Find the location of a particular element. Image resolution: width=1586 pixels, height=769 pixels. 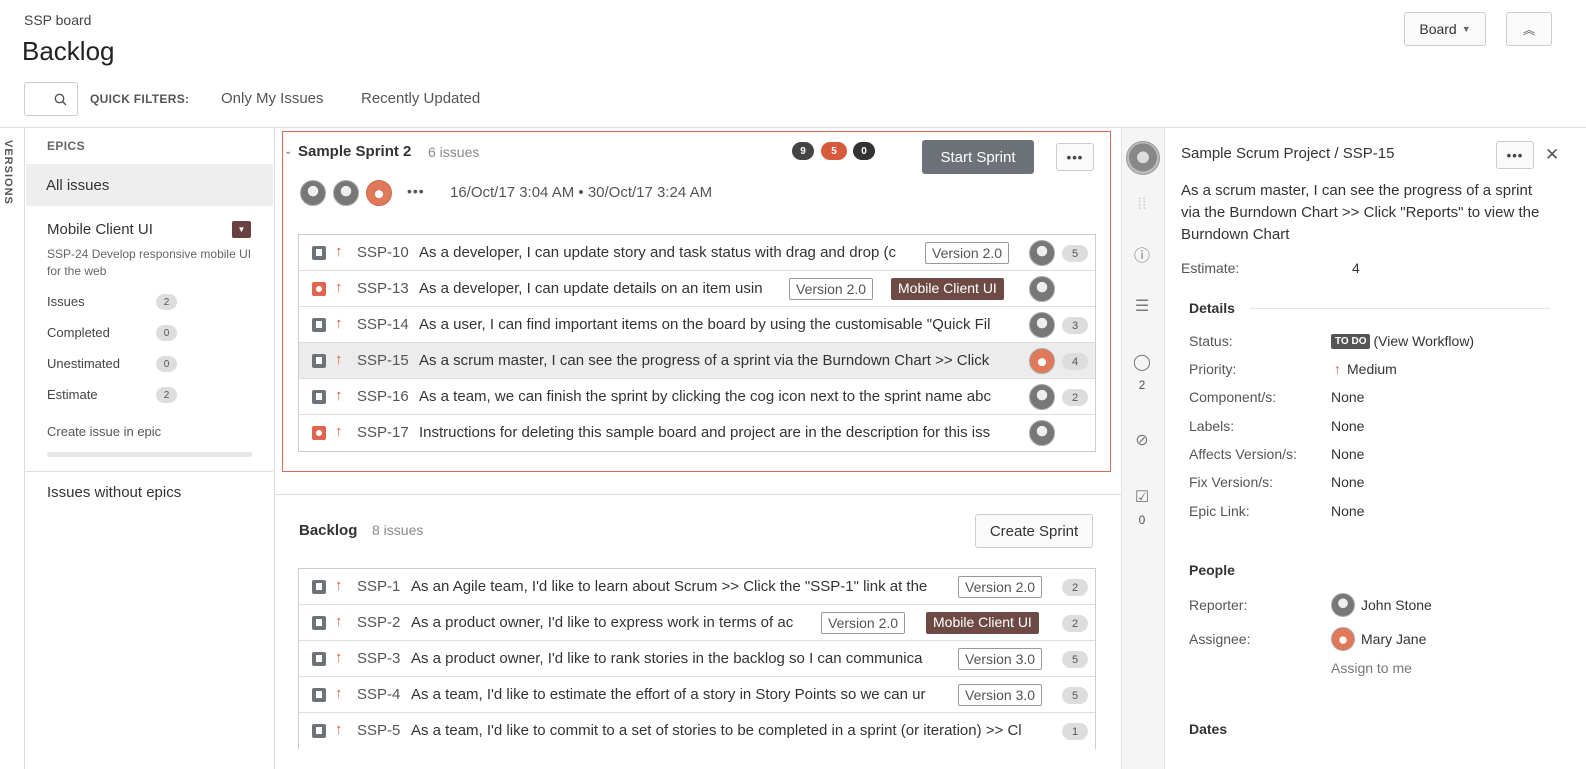

attachment-icon: ⊘ is located at coordinates (1142, 440).